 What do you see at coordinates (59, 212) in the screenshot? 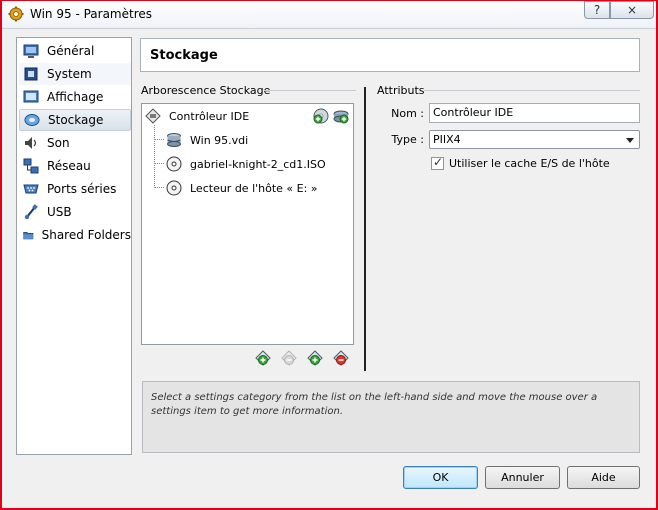
I see `sidebar-item-label: USB` at bounding box center [59, 212].